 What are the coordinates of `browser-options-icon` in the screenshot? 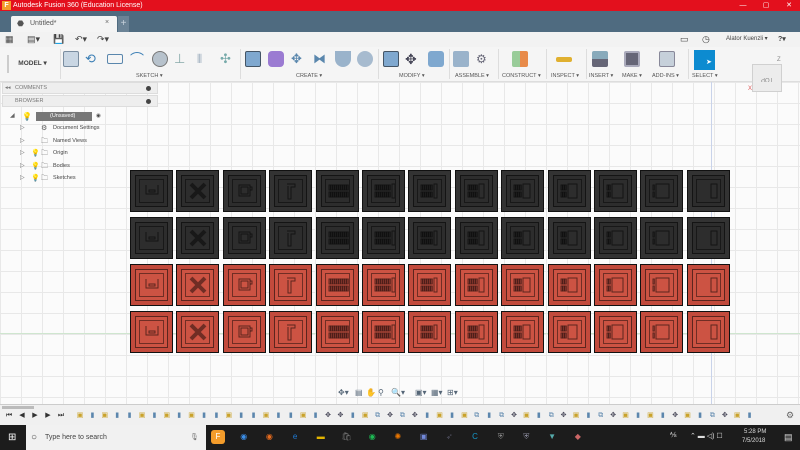 It's located at (148, 101).